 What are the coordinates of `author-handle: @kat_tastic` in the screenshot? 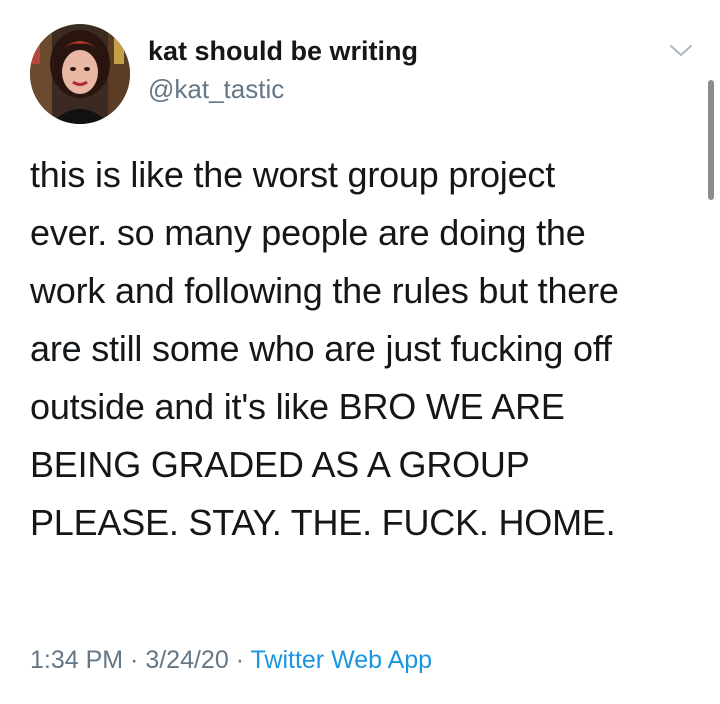 It's located at (216, 89).